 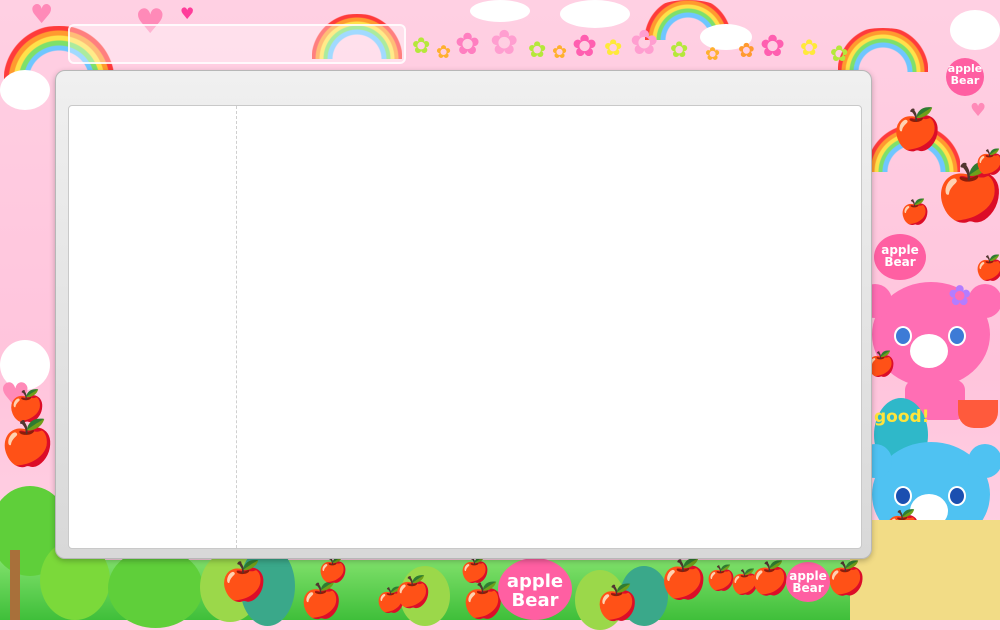 What do you see at coordinates (925, 570) in the screenshot?
I see `sand-path` at bounding box center [925, 570].